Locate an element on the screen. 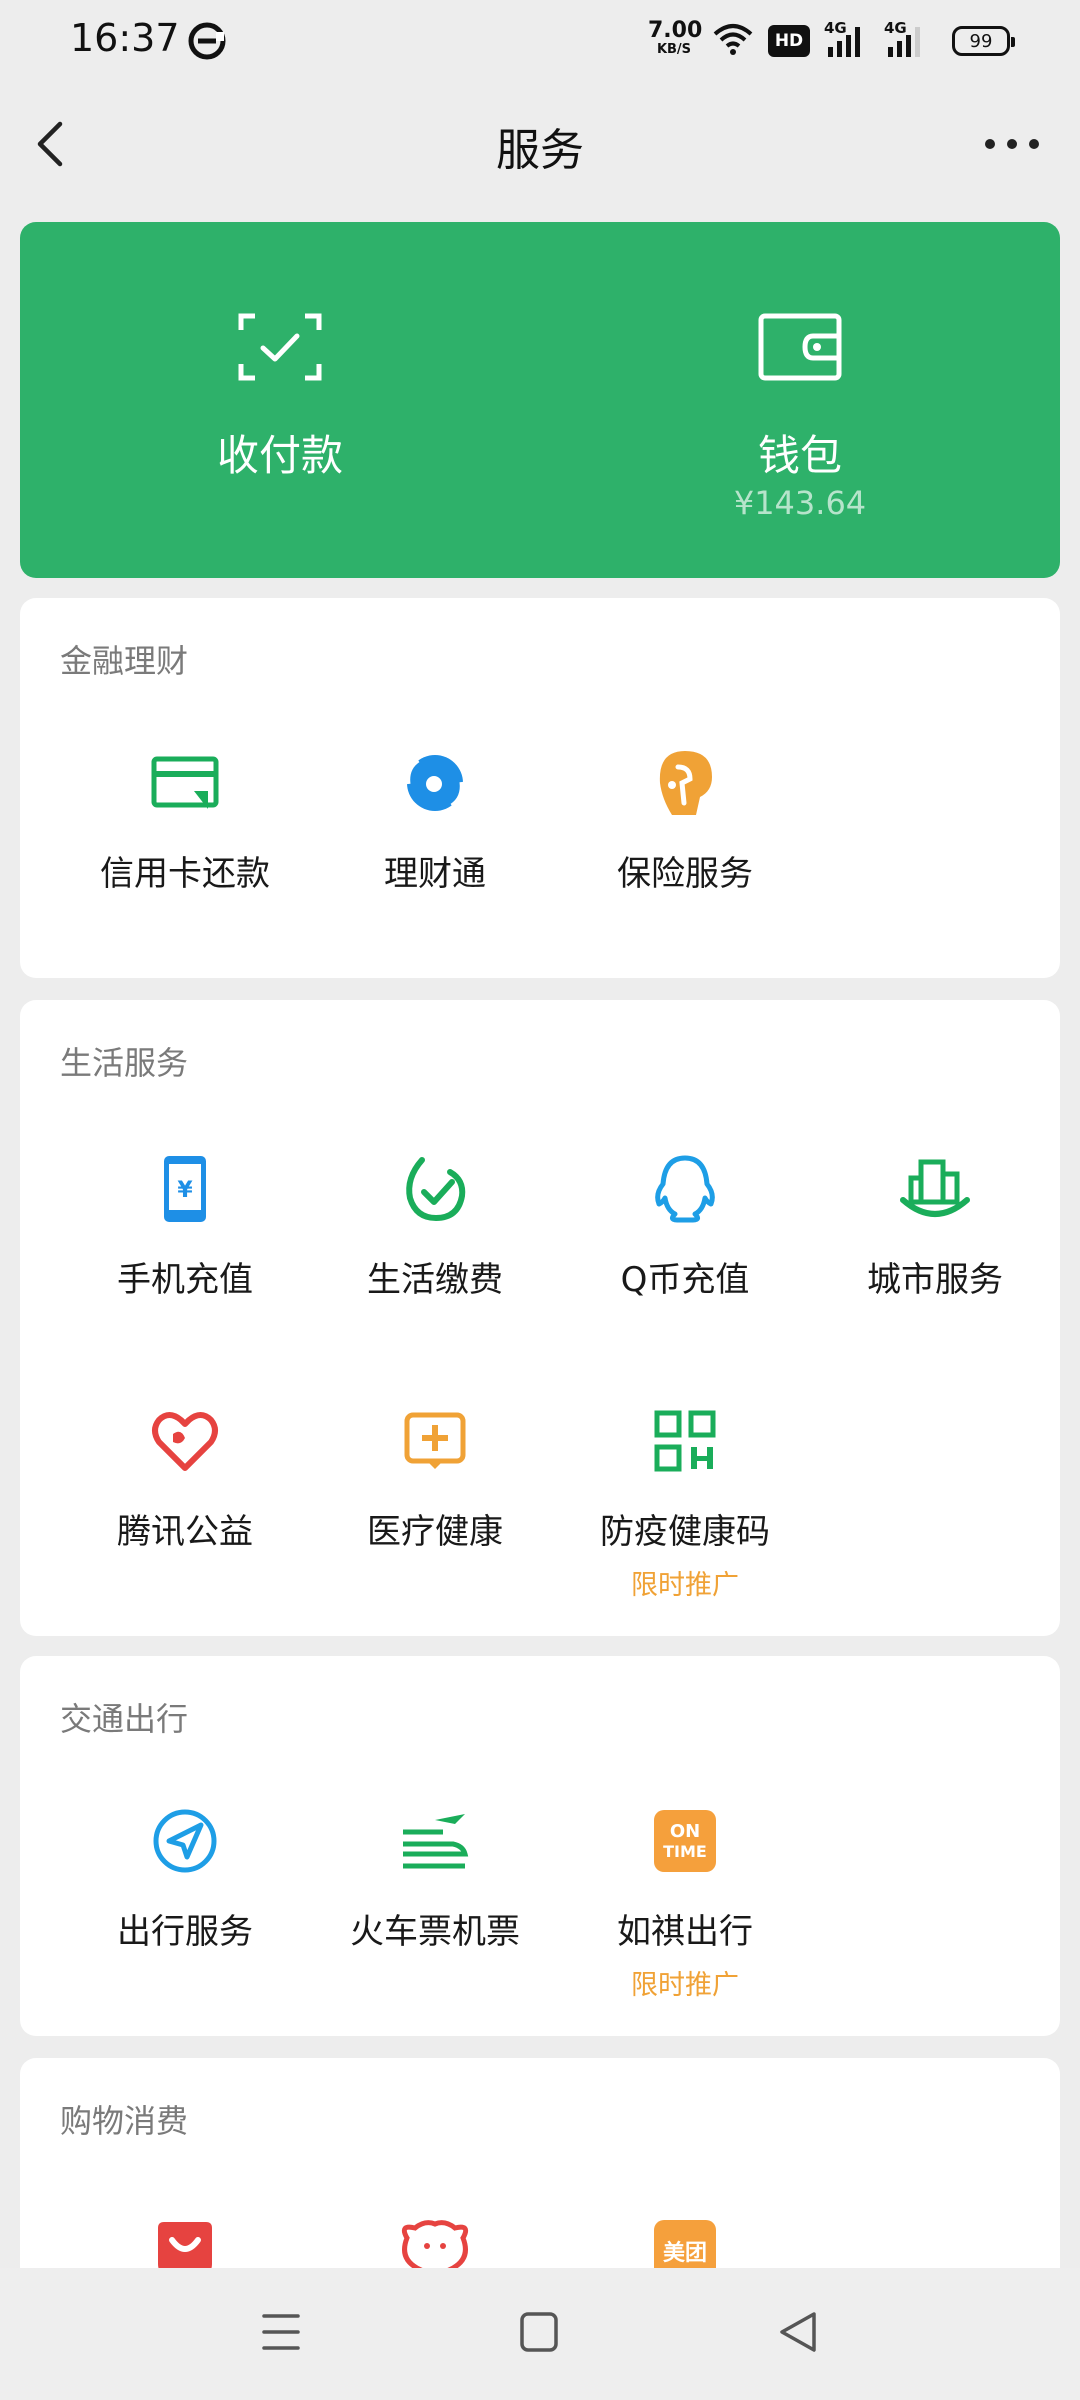 The width and height of the screenshot is (1080, 2400). charity-heart-icon is located at coordinates (185, 1441).